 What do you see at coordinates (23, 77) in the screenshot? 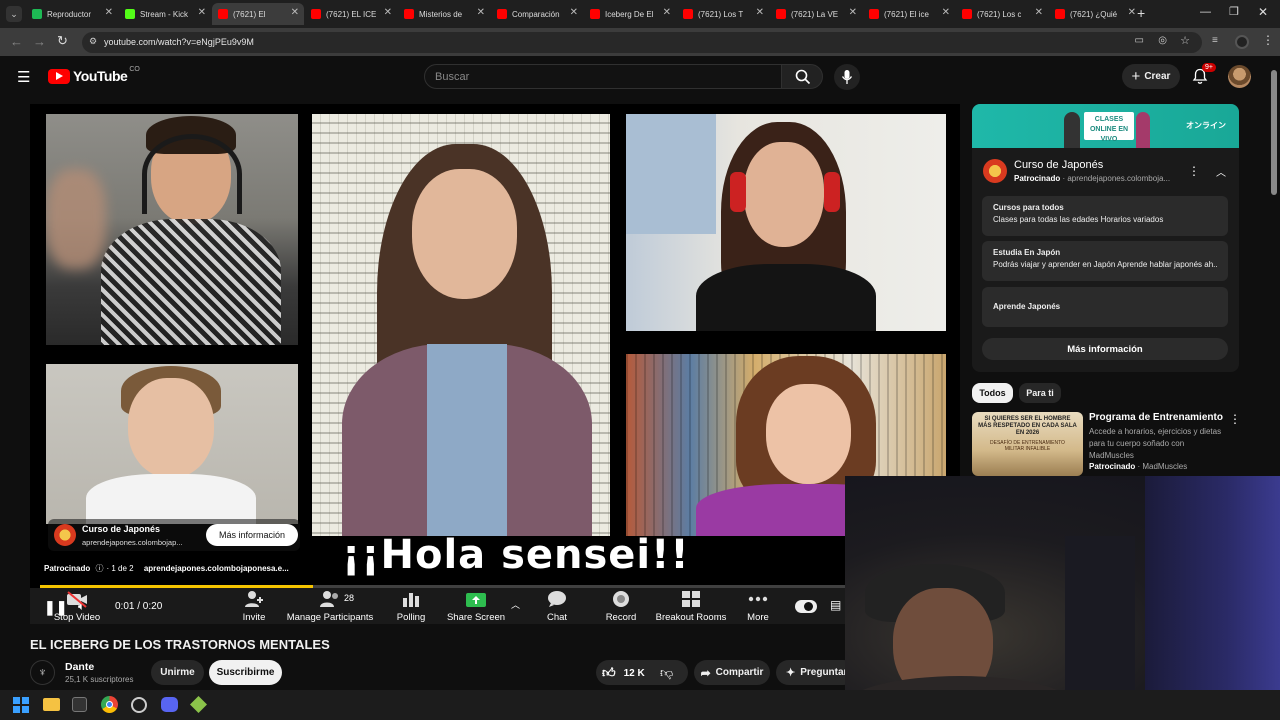
I see `hamburger-menu-icon: ☰` at bounding box center [23, 77].